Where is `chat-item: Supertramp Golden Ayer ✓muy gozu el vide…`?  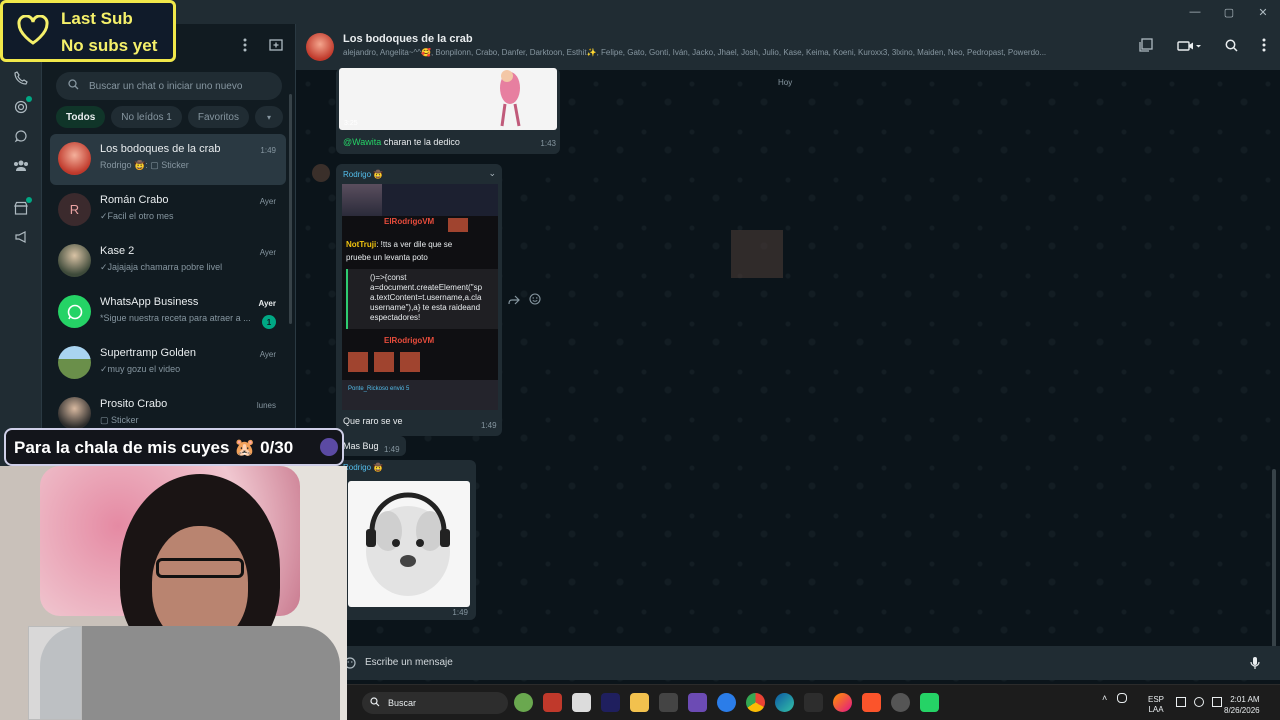 chat-item: Supertramp Golden Ayer ✓muy gozu el vide… is located at coordinates (168, 363).